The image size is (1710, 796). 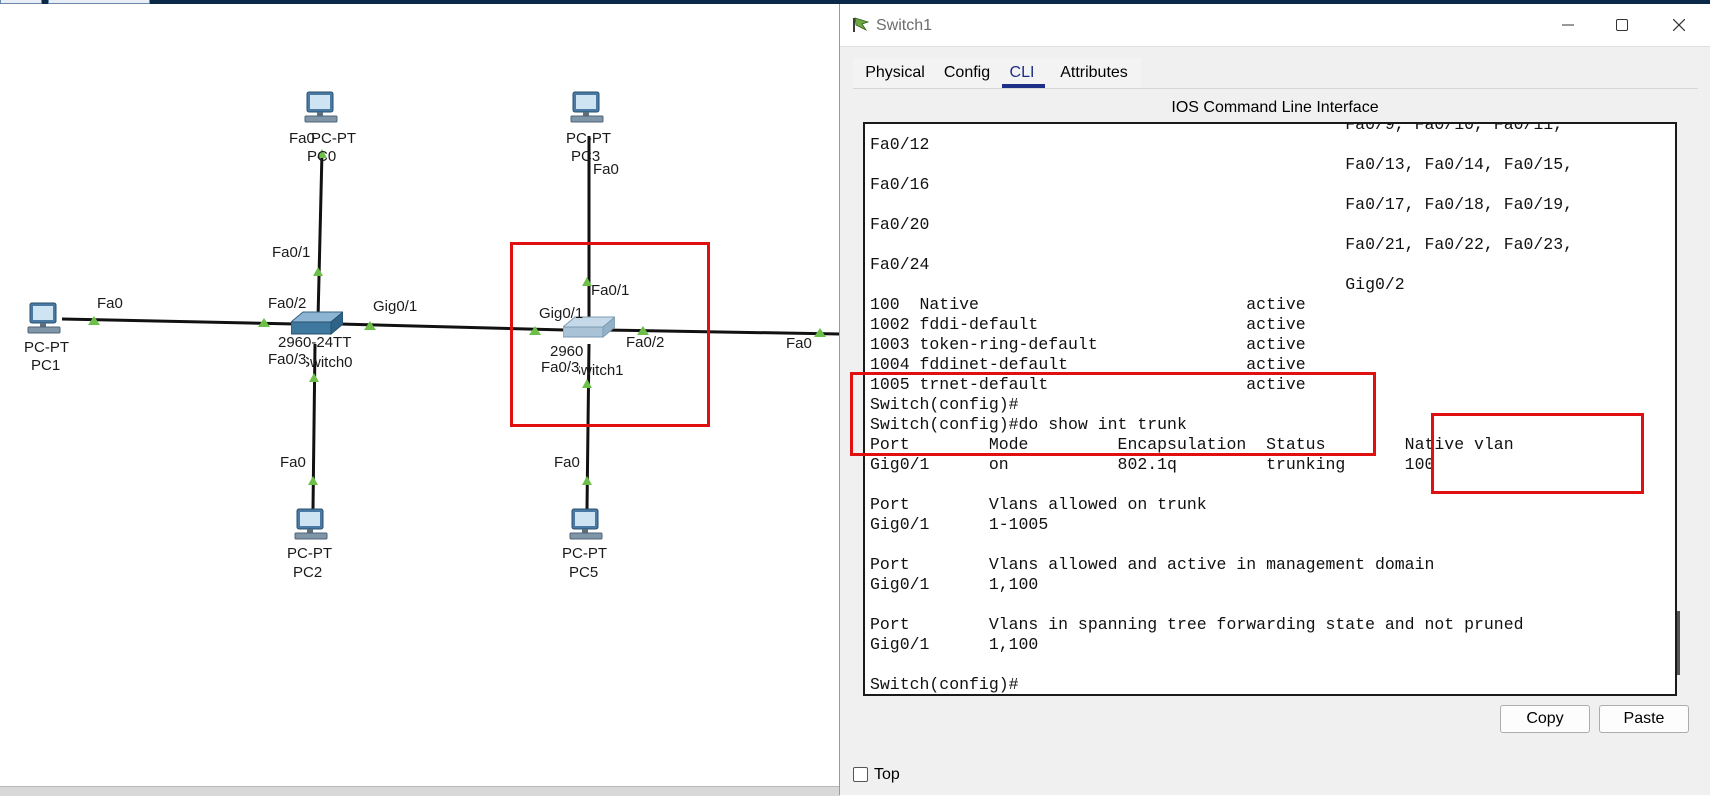 I want to click on terminal-line: 1003 token-ring-default active, so click(x=1088, y=344).